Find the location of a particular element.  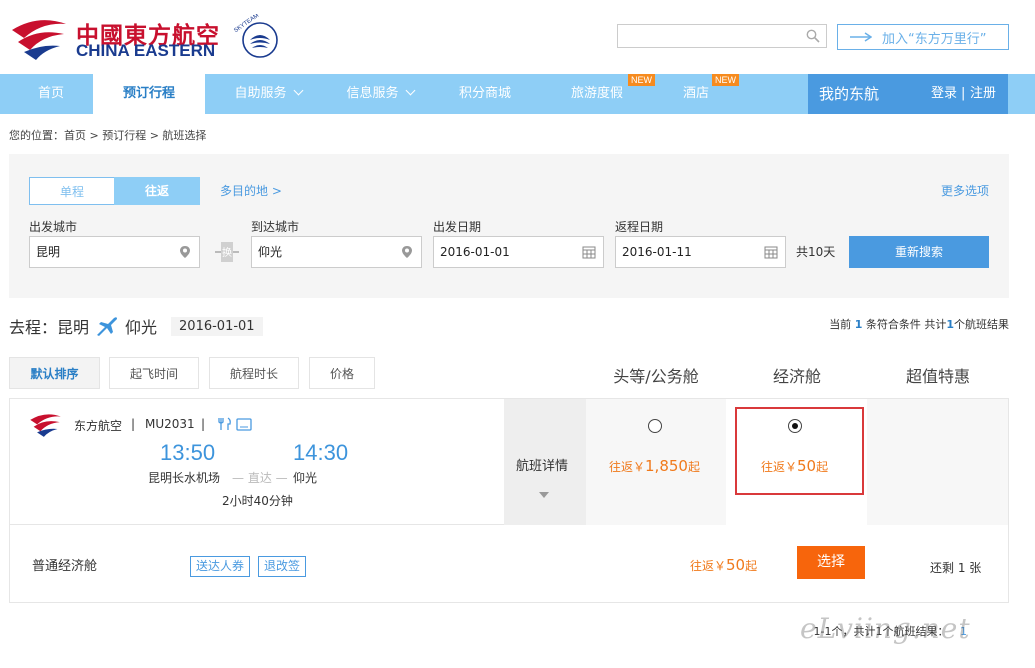

fare-tag-voucher: 送达人券 is located at coordinates (220, 566).